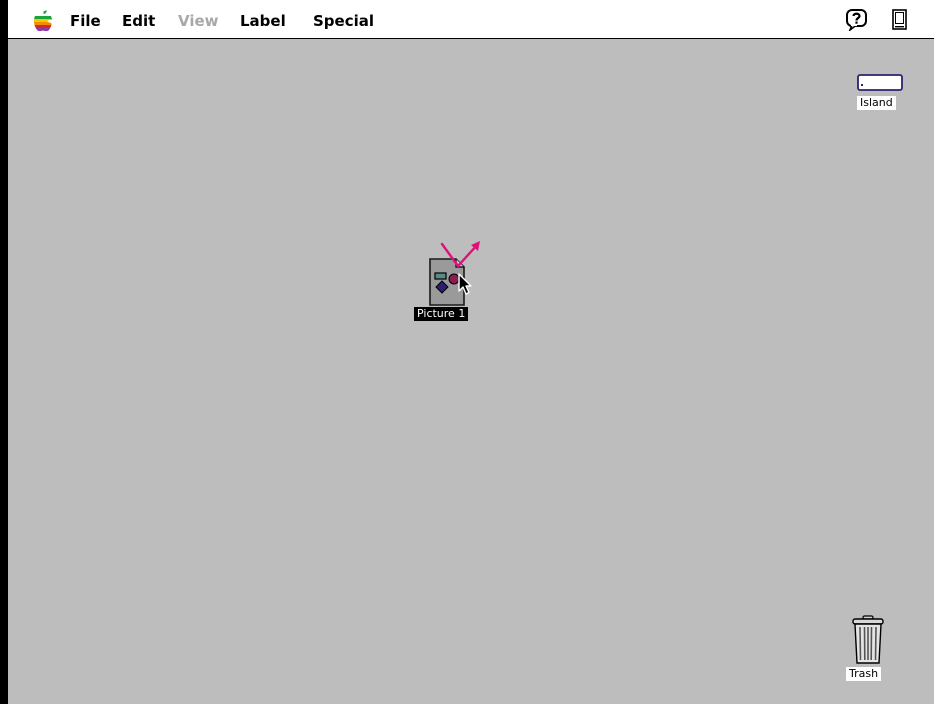  I want to click on menu-edit: Edit, so click(138, 21).